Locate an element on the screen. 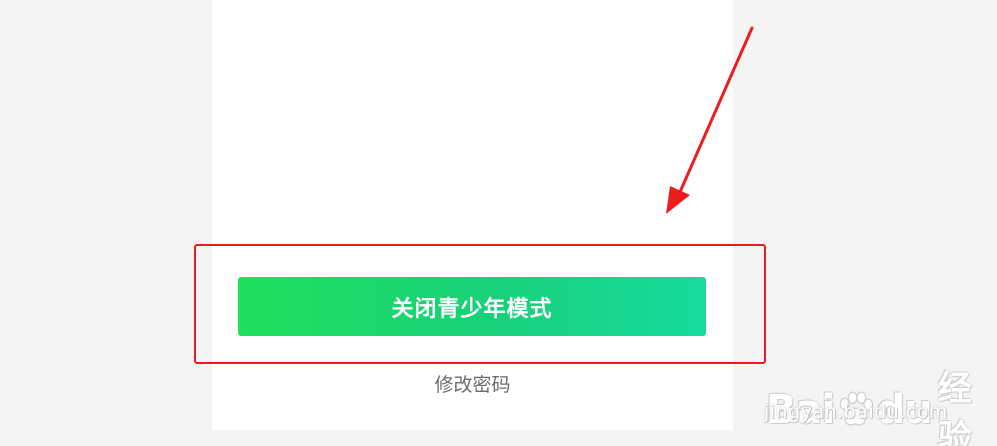 This screenshot has height=446, width=997. baidu-jingyan-watermark: Bai du 经验 jingyan.baidu.com is located at coordinates (878, 390).